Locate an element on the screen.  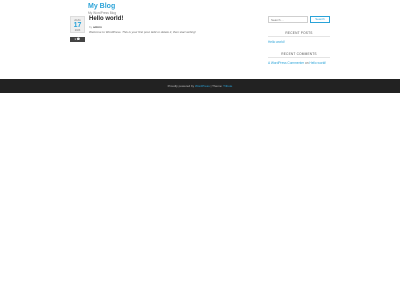
comment-icon: 💬 is located at coordinates (78, 39).